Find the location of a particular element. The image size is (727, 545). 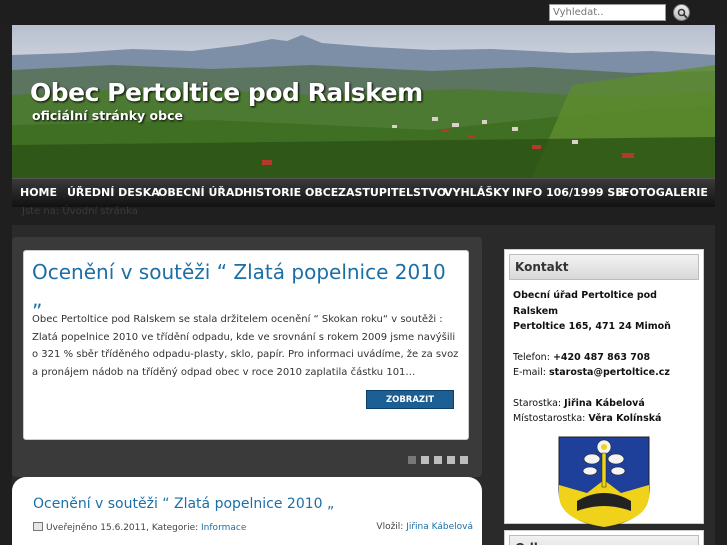

post-category-link: Informace is located at coordinates (223, 528).